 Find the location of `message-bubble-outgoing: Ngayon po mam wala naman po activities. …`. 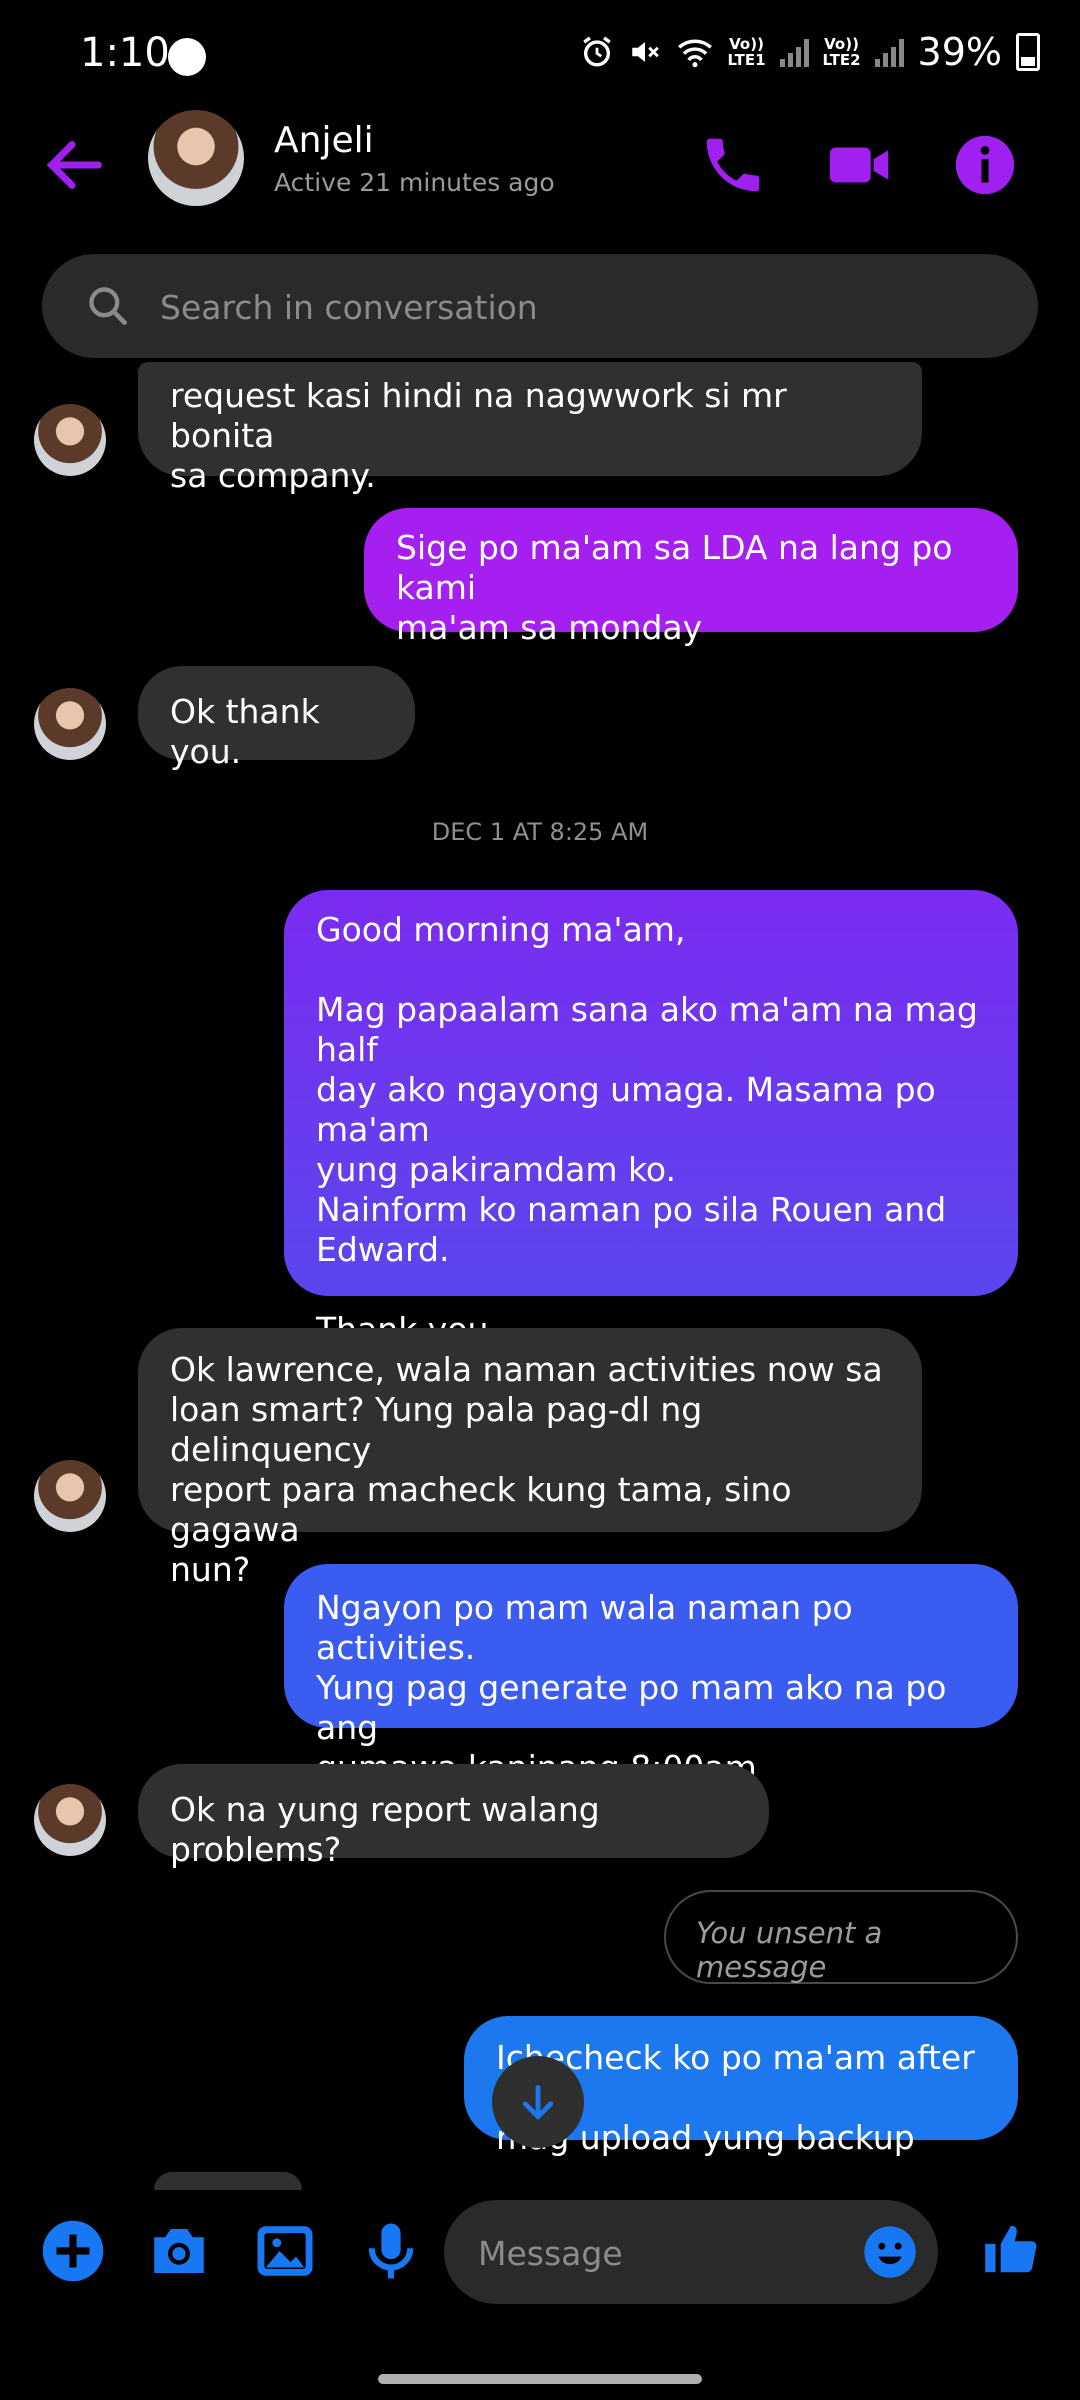

message-bubble-outgoing: Ngayon po mam wala naman po activities. … is located at coordinates (651, 1675).